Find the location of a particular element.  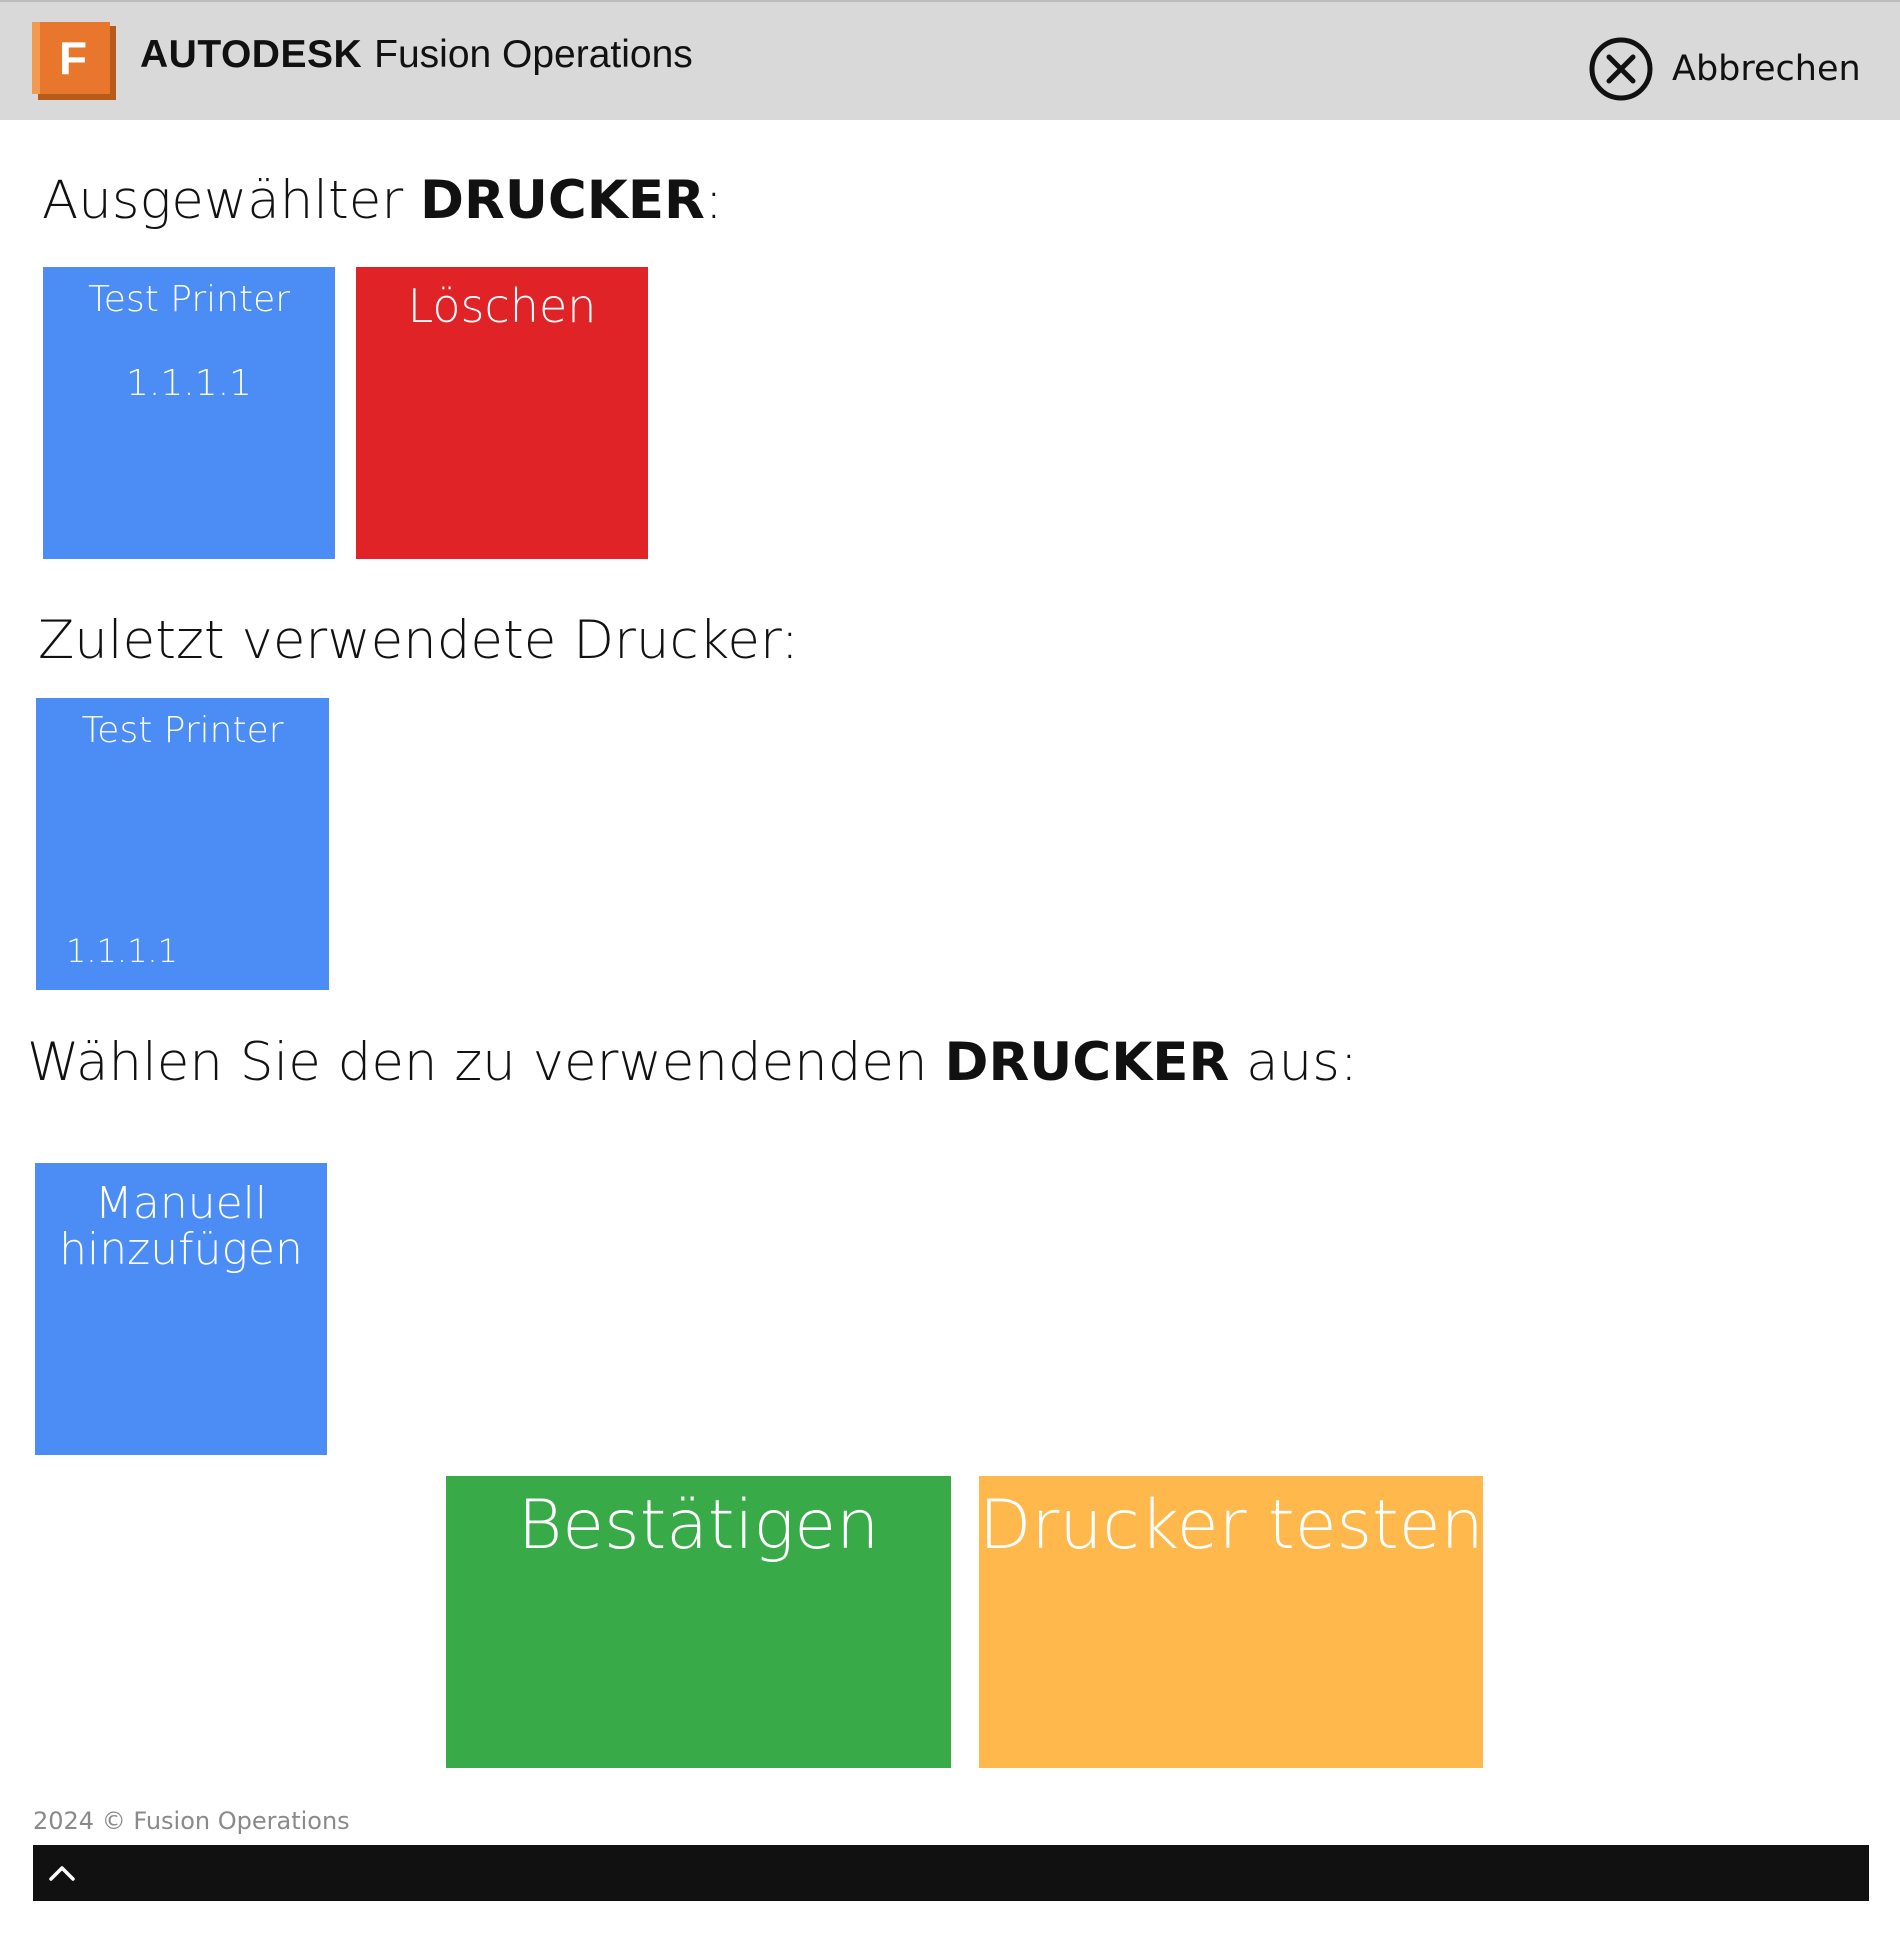

logo-letter: F is located at coordinates (73, 58).